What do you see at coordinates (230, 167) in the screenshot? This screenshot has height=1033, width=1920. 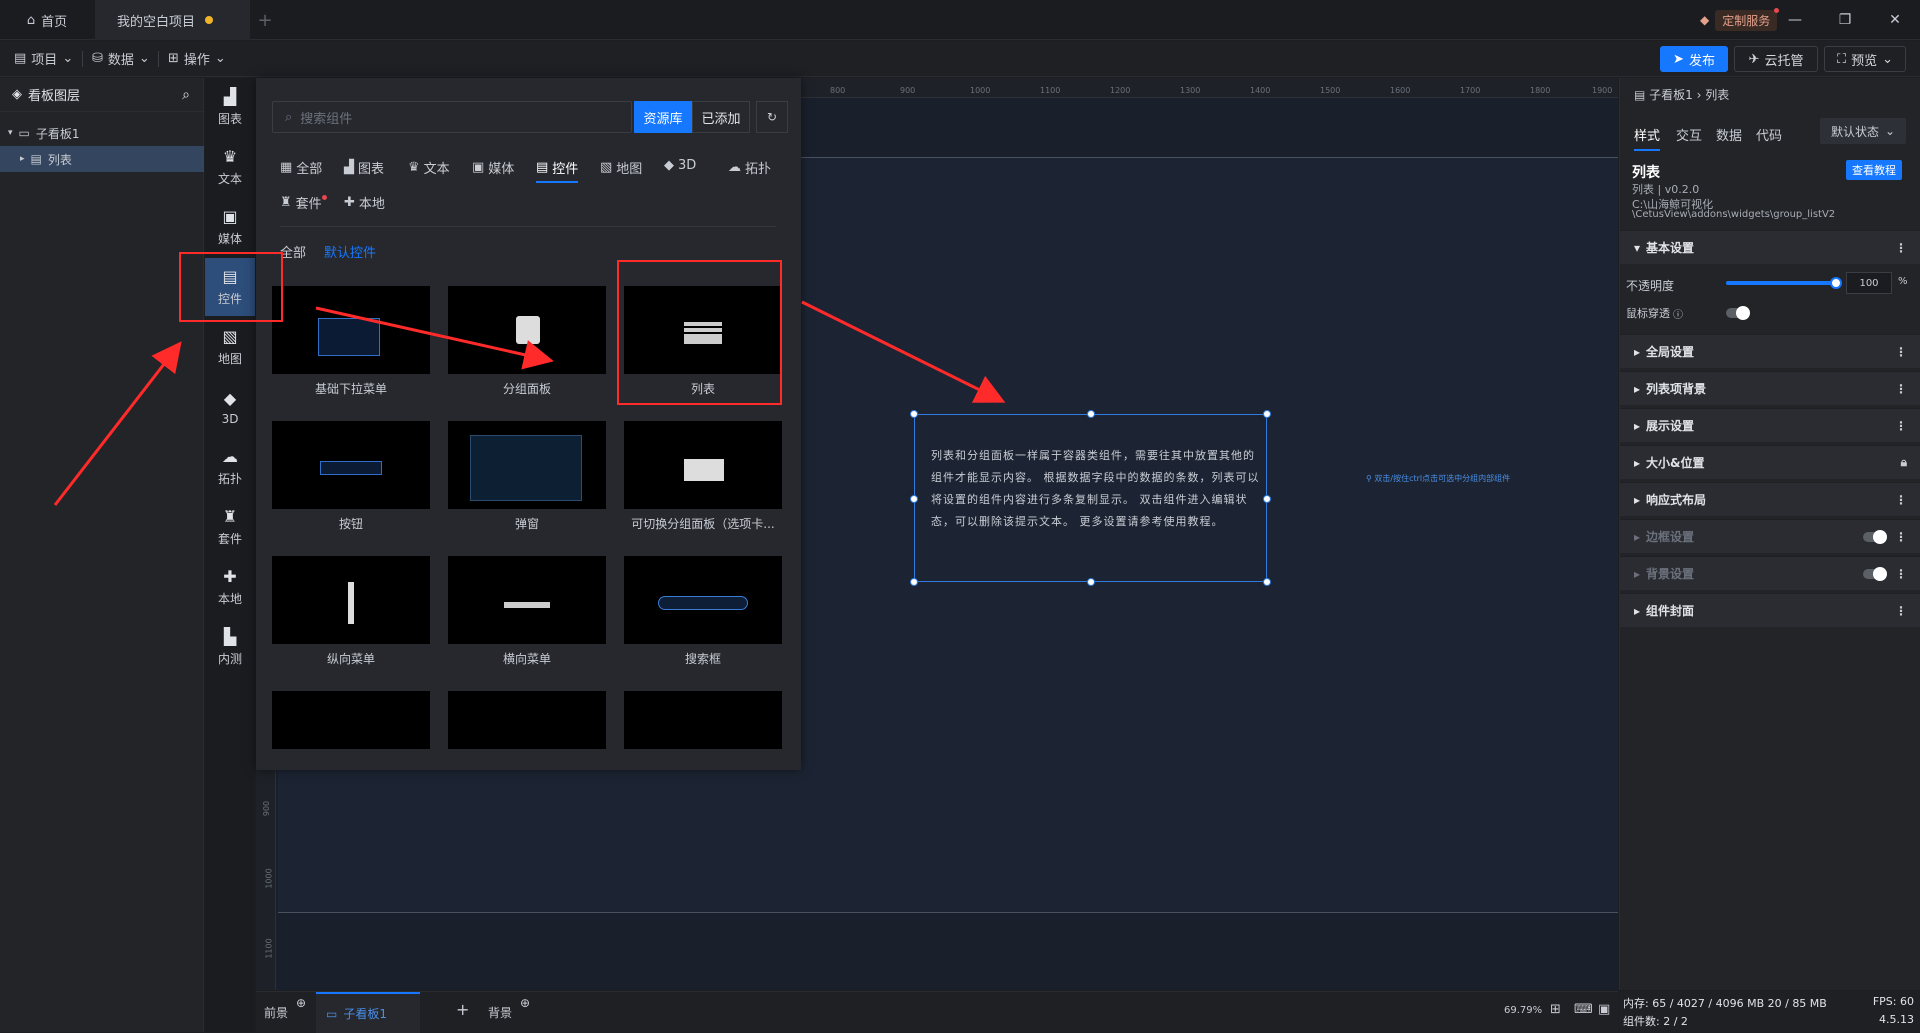 I see `category-text: ♛ 文本` at bounding box center [230, 167].